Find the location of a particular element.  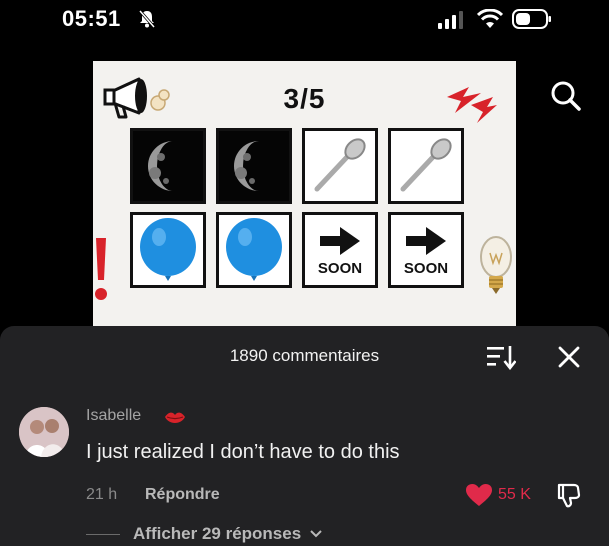

reply-button: Répondre is located at coordinates (182, 495).